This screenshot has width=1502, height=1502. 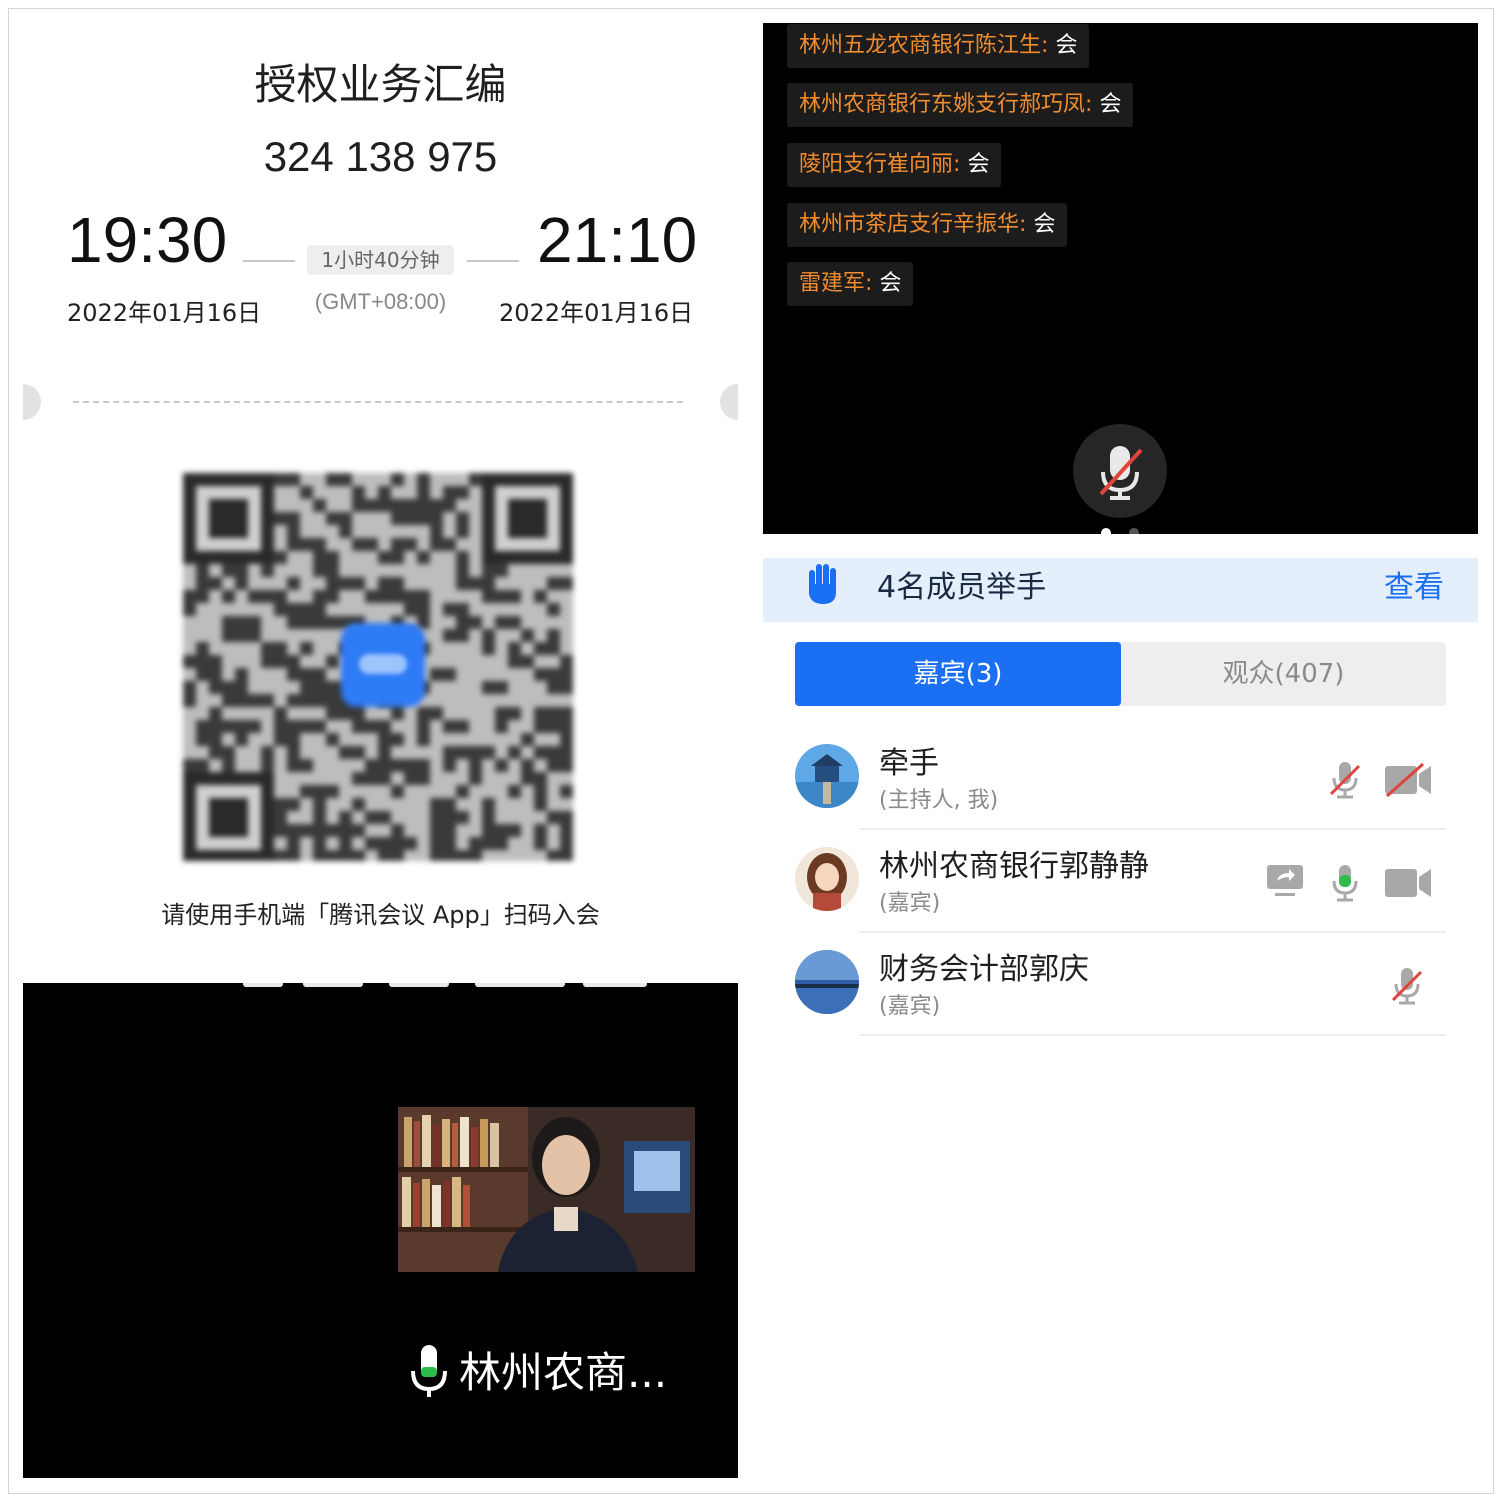 What do you see at coordinates (546, 1189) in the screenshot?
I see `participant-video-tile` at bounding box center [546, 1189].